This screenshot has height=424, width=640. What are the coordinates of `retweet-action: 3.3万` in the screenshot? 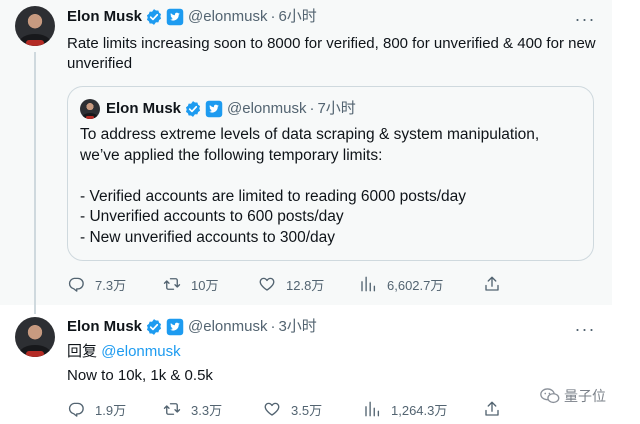 It's located at (192, 409).